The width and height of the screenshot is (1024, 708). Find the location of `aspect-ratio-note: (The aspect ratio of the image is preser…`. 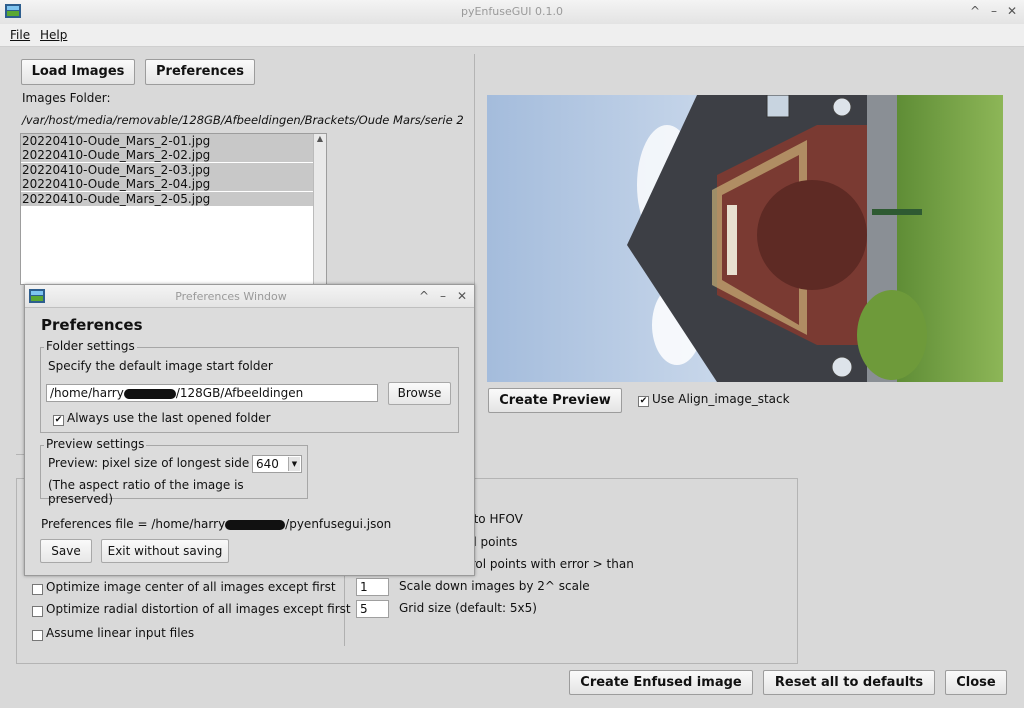

aspect-ratio-note: (The aspect ratio of the image is preser… is located at coordinates (146, 492).